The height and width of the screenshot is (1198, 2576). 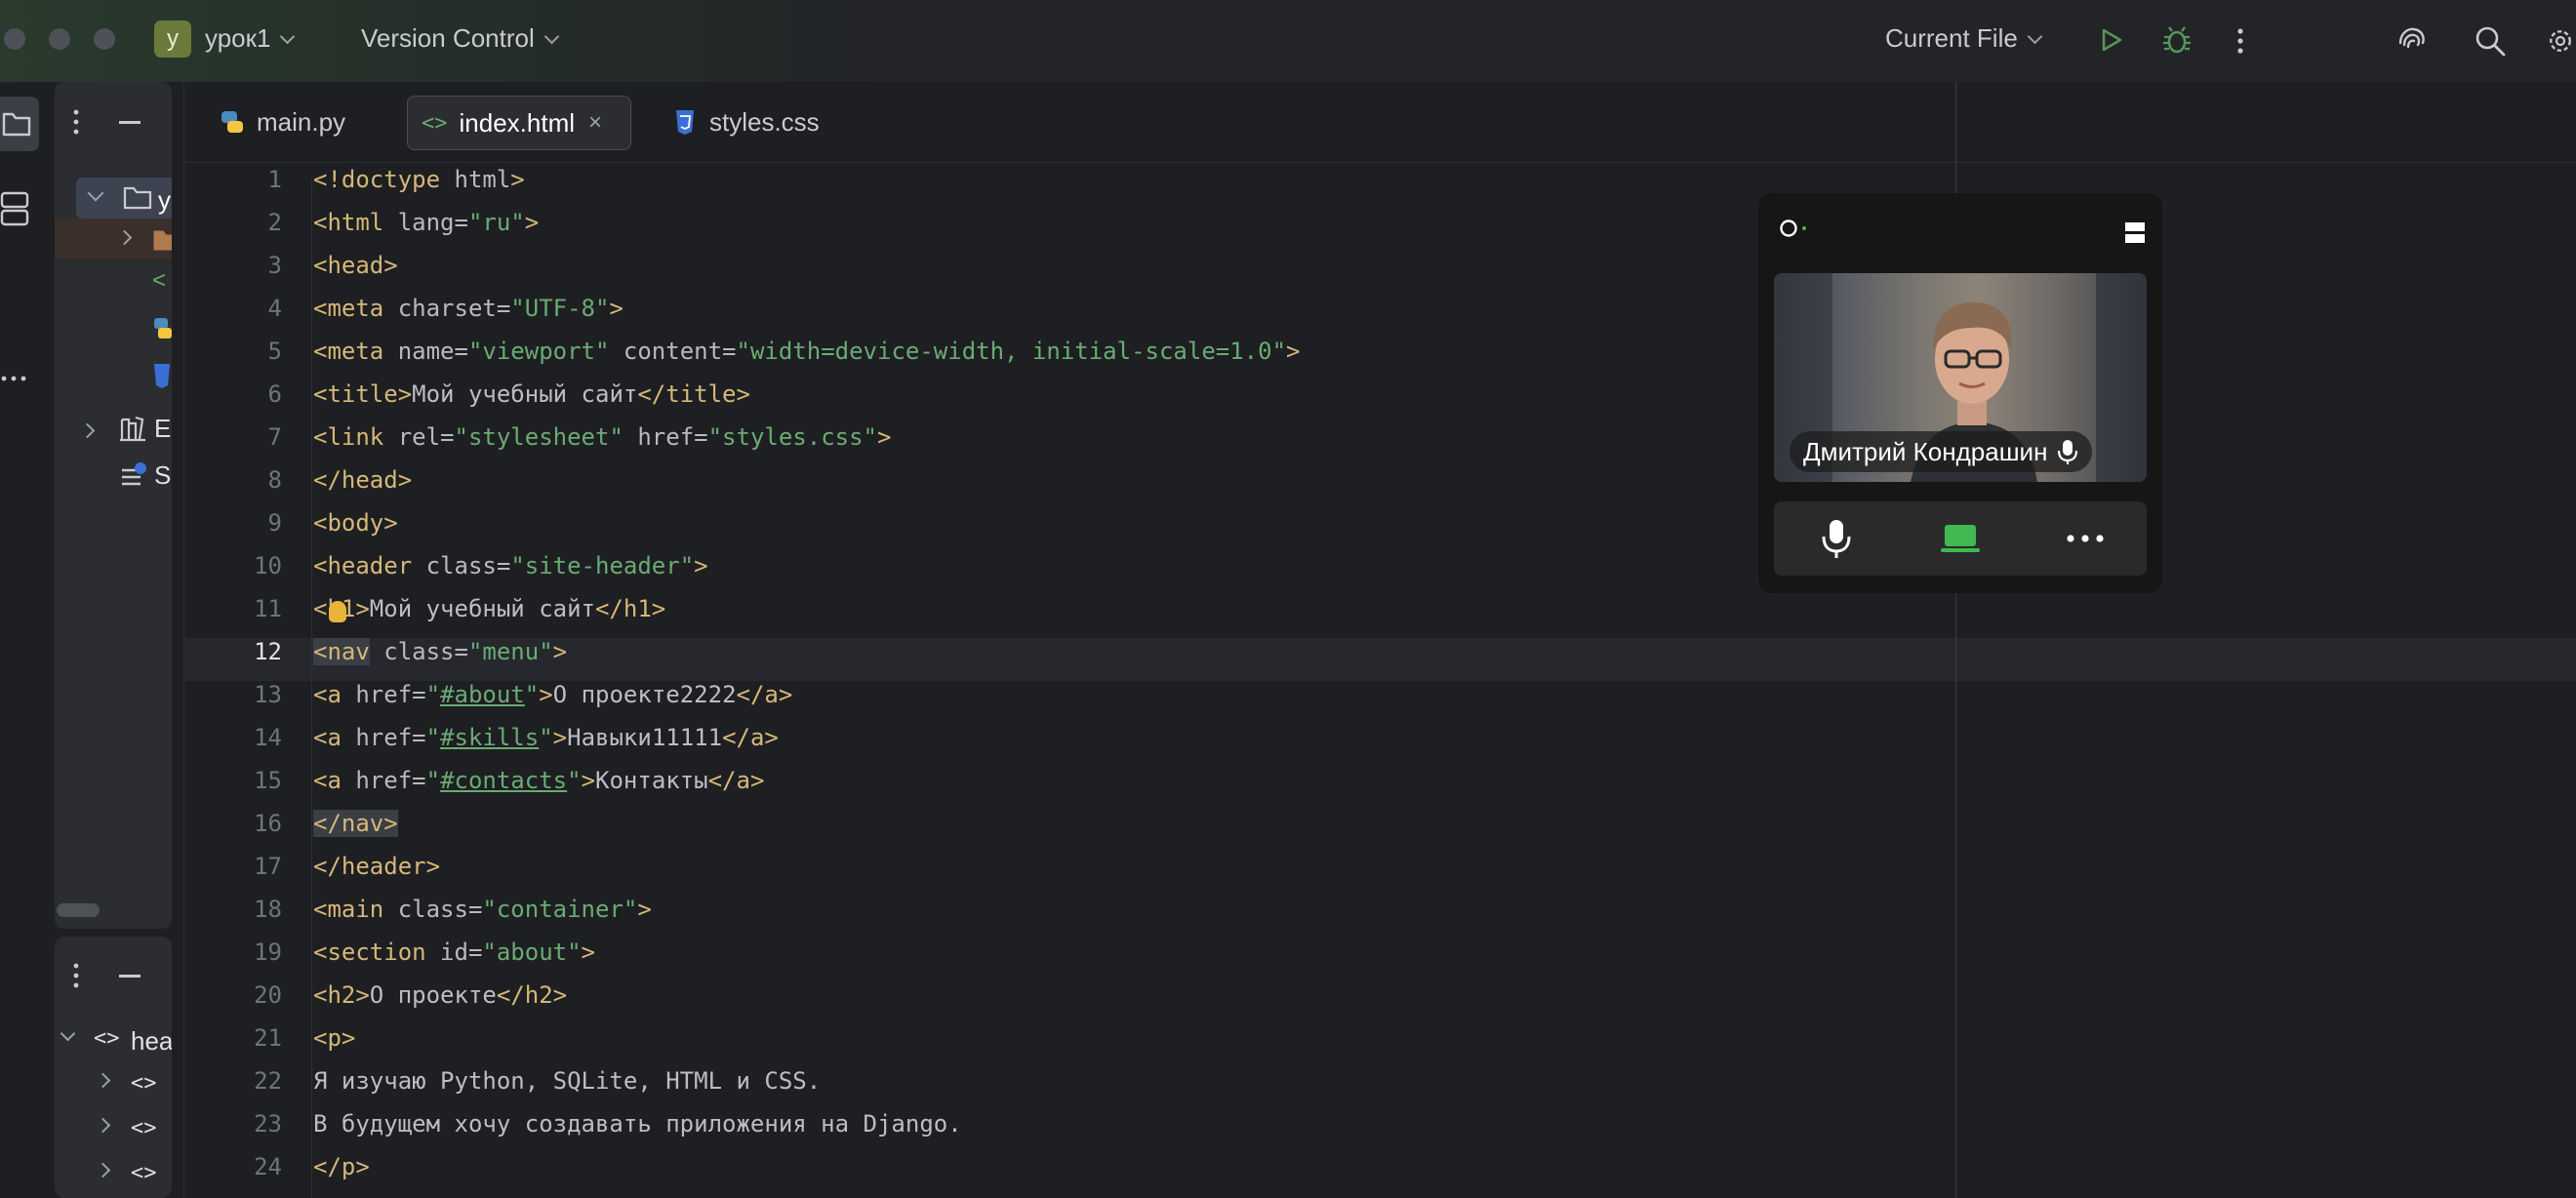 What do you see at coordinates (482, 909) in the screenshot?
I see `code-text: <main class="container">` at bounding box center [482, 909].